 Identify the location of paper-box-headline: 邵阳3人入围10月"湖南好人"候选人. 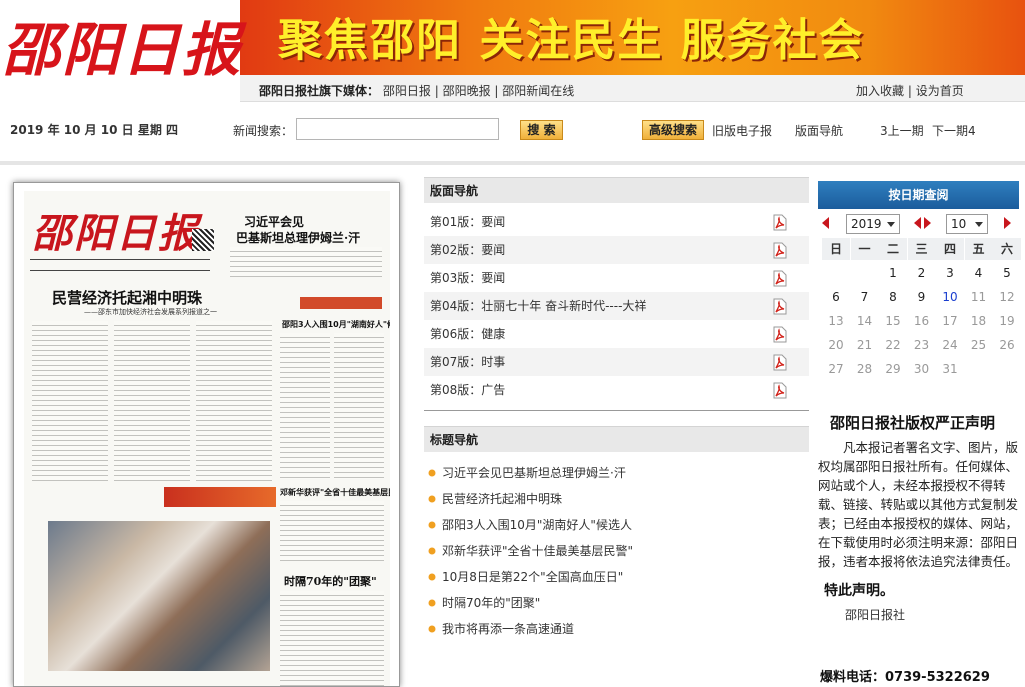
(336, 324).